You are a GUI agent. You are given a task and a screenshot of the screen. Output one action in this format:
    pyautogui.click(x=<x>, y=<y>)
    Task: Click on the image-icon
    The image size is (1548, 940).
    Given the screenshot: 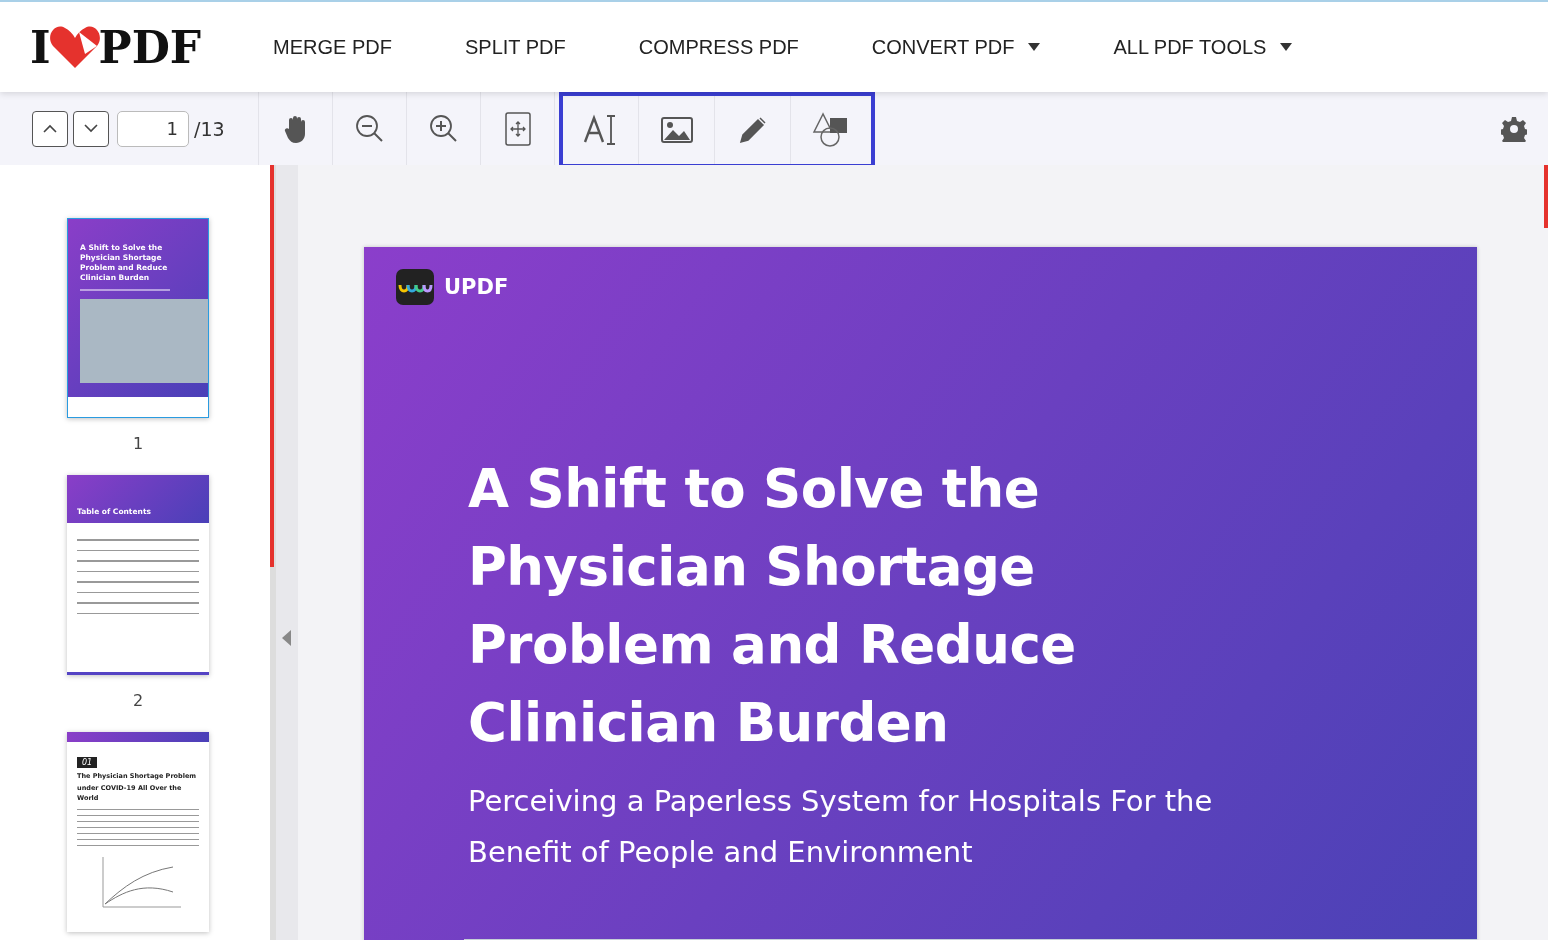 What is the action you would take?
    pyautogui.click(x=676, y=130)
    